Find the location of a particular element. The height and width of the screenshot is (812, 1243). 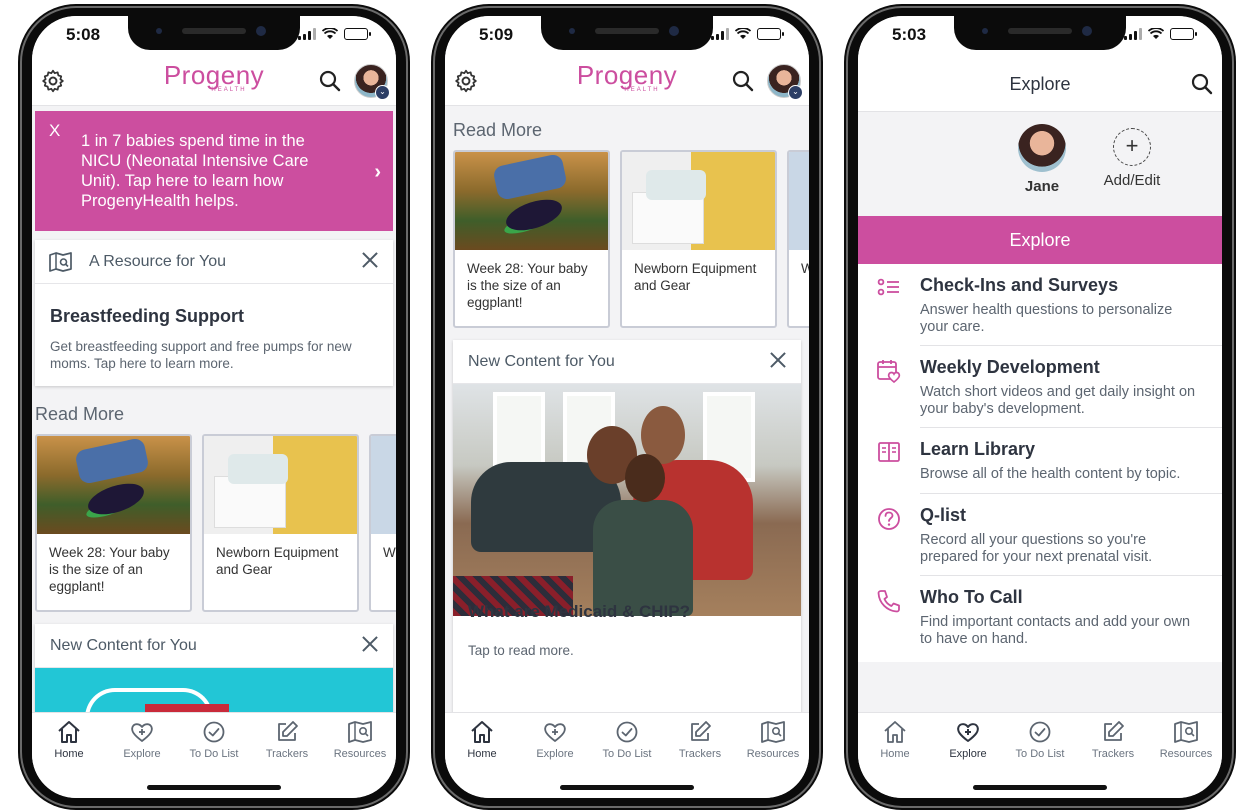

read-more-title: Read More is located at coordinates (80, 414).